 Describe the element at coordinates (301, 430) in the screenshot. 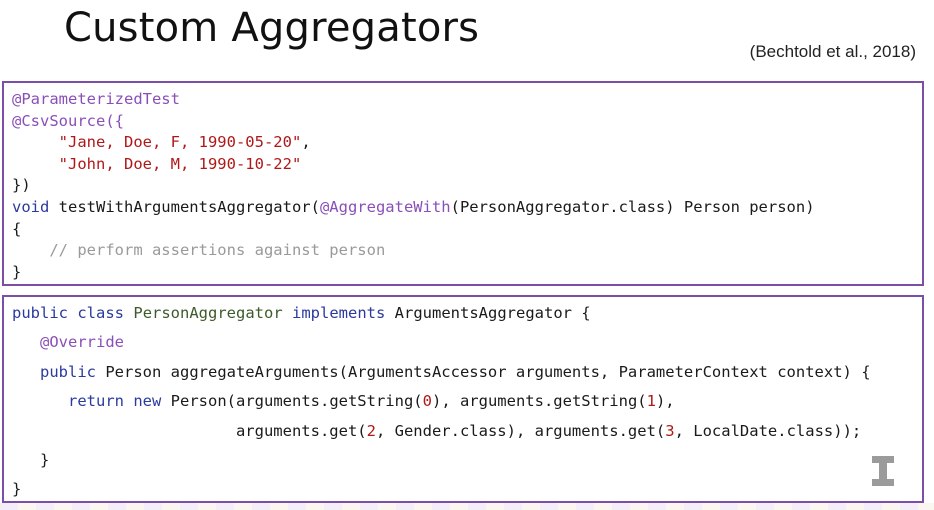

I see `code-text: arguments.get(` at that location.